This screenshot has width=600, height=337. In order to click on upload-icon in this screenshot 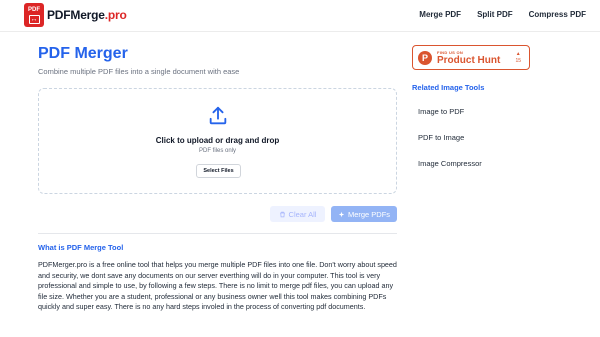, I will do `click(218, 115)`.